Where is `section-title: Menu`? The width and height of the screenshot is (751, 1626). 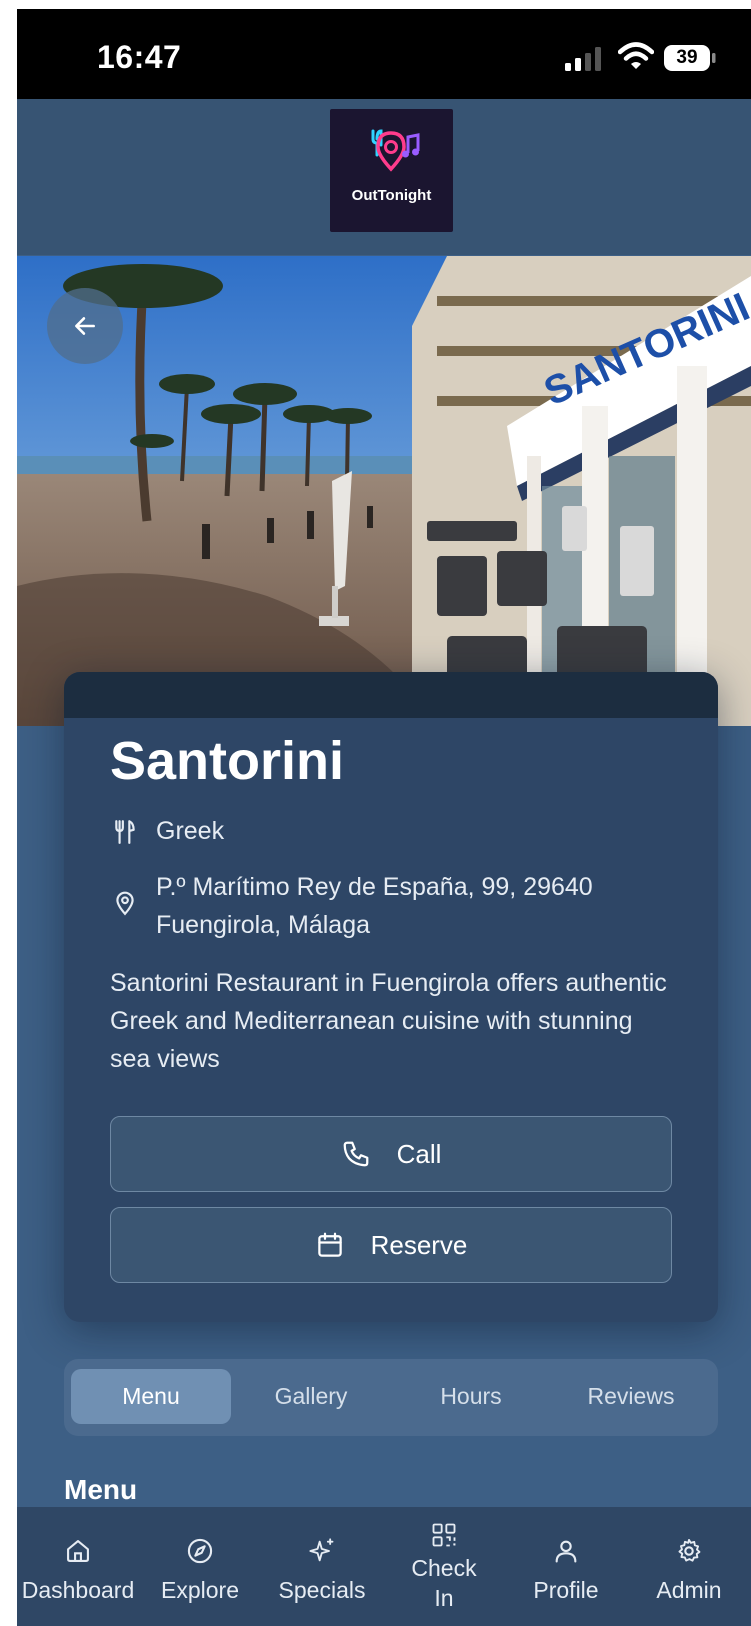
section-title: Menu is located at coordinates (101, 1489).